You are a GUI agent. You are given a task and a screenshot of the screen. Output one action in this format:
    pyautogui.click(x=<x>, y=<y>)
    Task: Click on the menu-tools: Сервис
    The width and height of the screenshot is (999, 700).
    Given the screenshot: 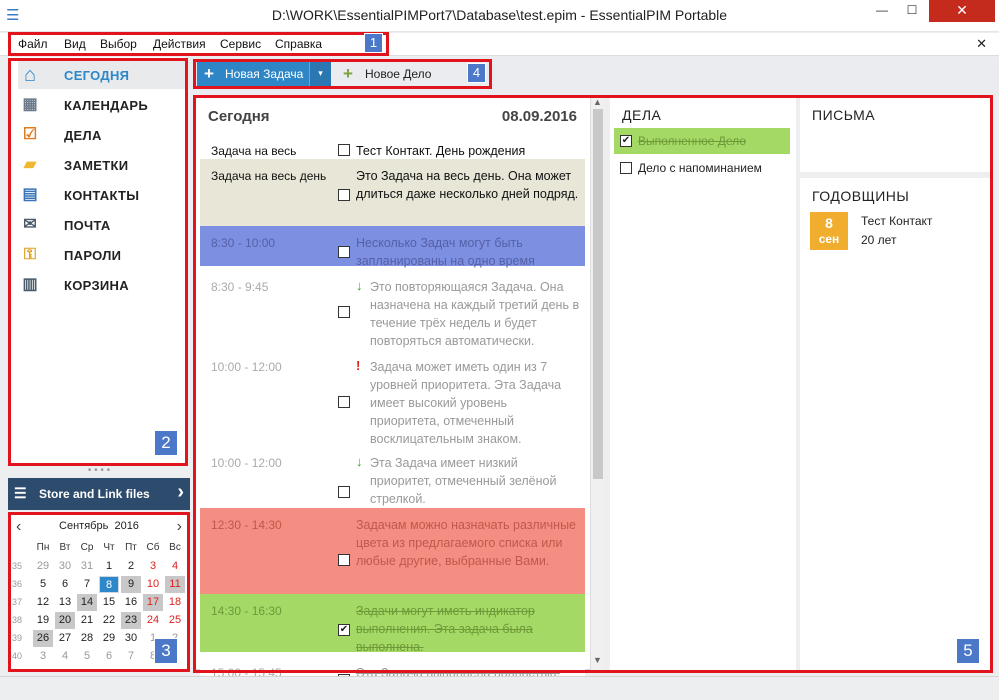 What is the action you would take?
    pyautogui.click(x=240, y=44)
    